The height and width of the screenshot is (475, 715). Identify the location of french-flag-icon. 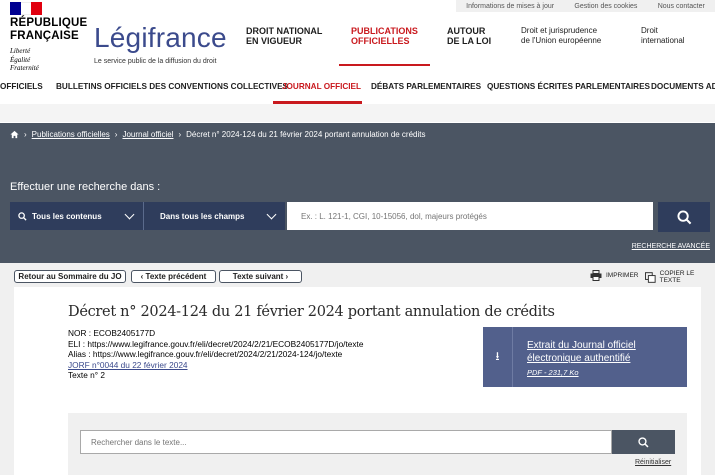
(26, 8).